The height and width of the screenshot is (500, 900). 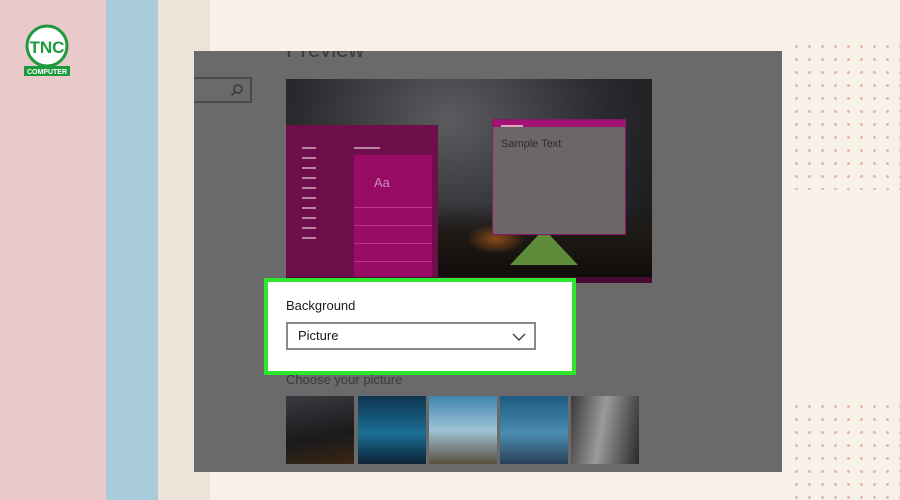 What do you see at coordinates (47, 72) in the screenshot?
I see `logo-subtext: COMPUTER` at bounding box center [47, 72].